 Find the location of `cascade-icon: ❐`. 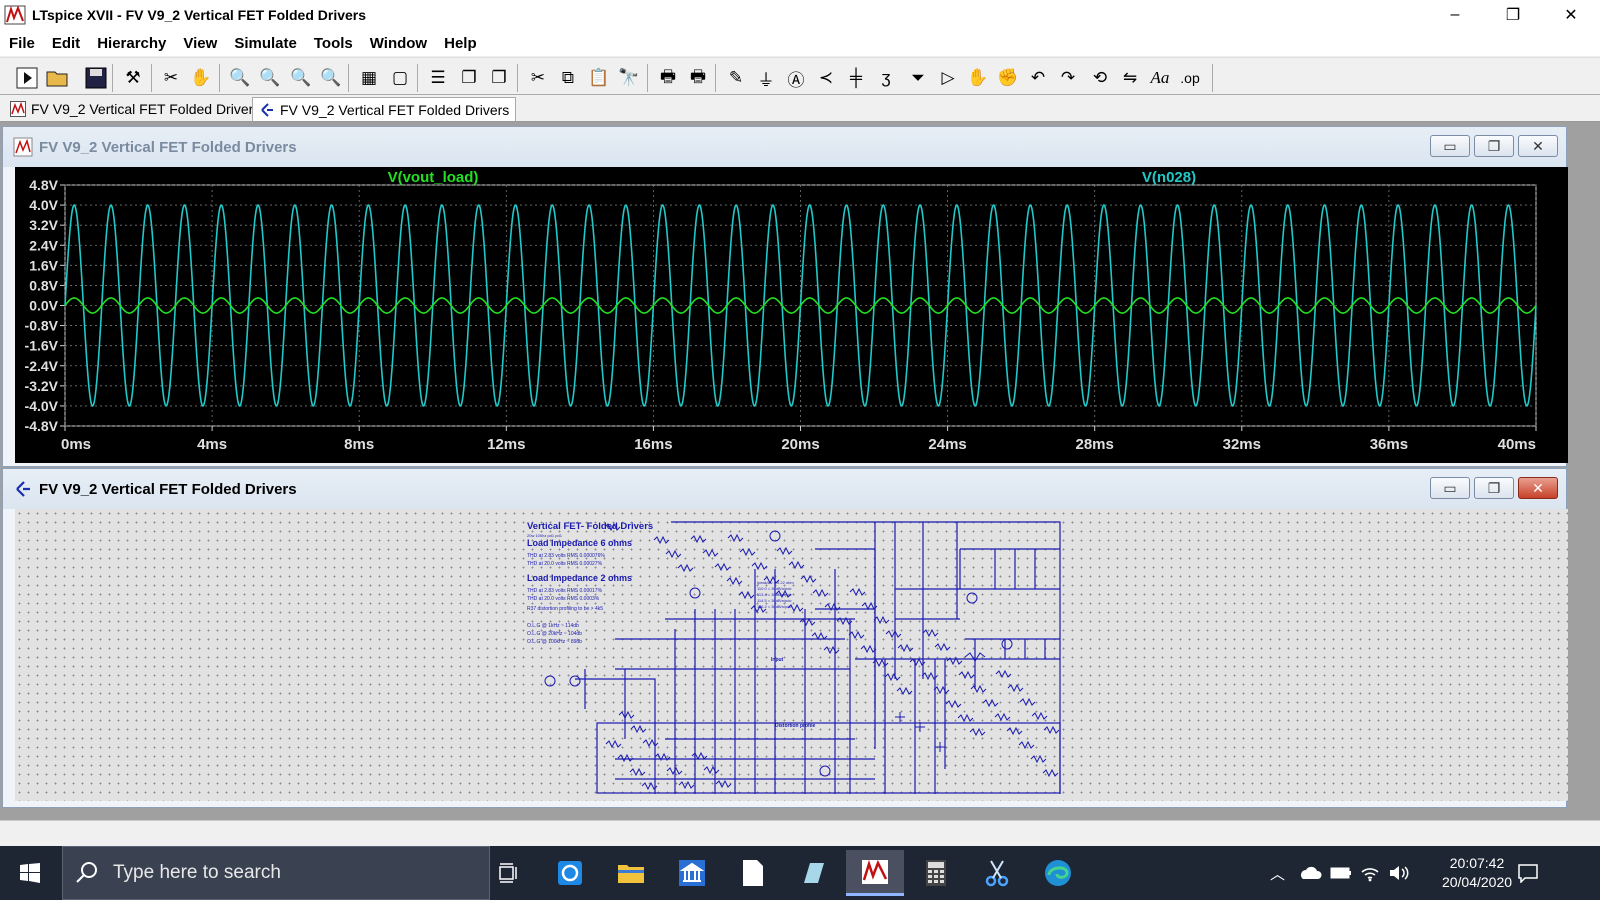

cascade-icon: ❐ is located at coordinates (469, 78).